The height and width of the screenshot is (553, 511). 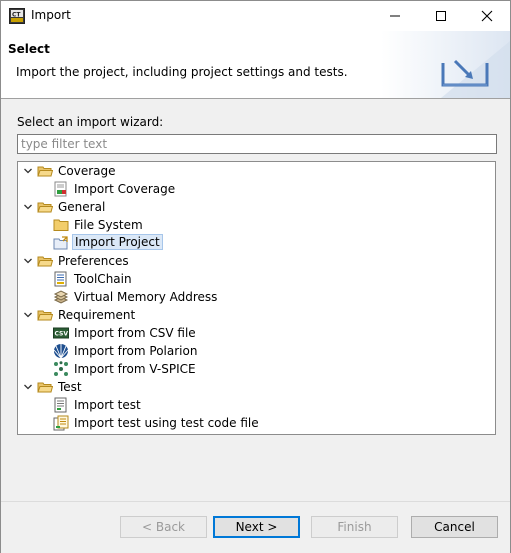 I want to click on app-icon: CT, so click(x=17, y=16).